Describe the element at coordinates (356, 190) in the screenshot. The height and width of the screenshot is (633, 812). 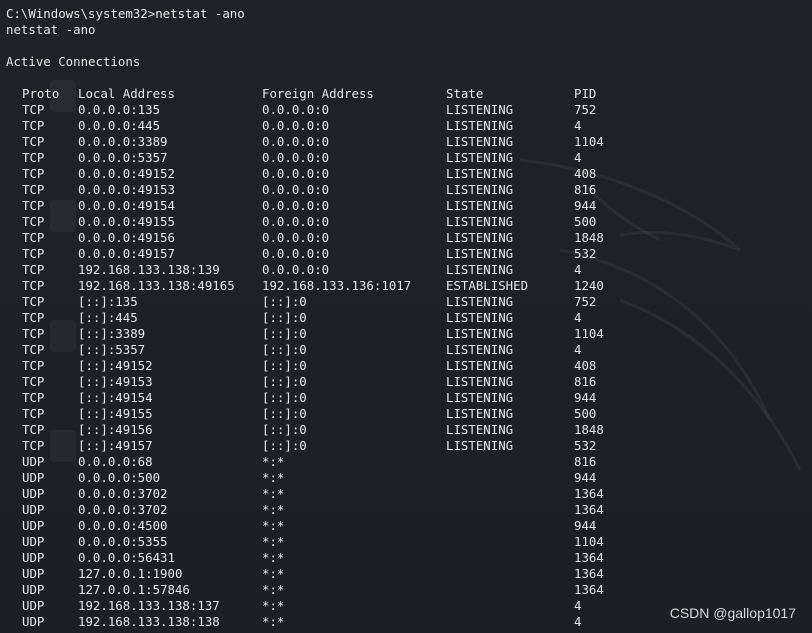
I see `table-row: TCP 0.0.0.0:49153 0.0.0.0:0 LISTENING 816` at that location.